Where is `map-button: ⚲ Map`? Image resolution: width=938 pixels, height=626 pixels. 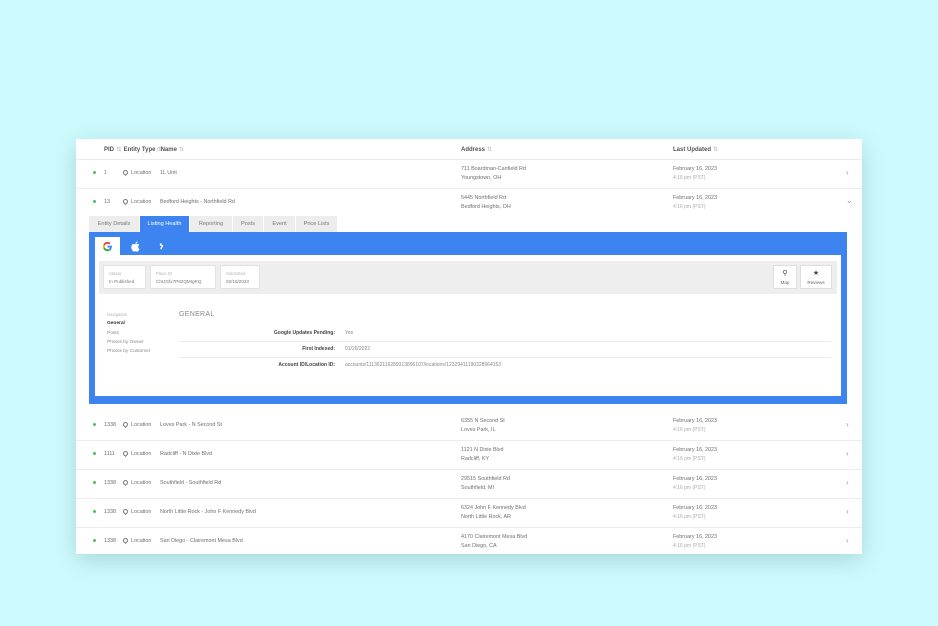
map-button: ⚲ Map is located at coordinates (785, 277).